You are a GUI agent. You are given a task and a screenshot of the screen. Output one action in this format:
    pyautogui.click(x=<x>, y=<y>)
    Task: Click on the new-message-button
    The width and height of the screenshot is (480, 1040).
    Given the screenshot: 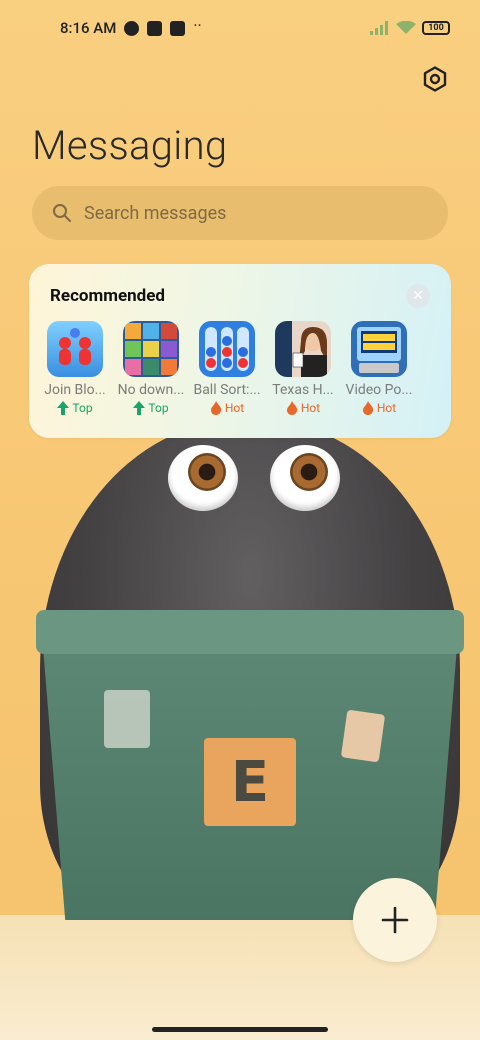 What is the action you would take?
    pyautogui.click(x=395, y=920)
    